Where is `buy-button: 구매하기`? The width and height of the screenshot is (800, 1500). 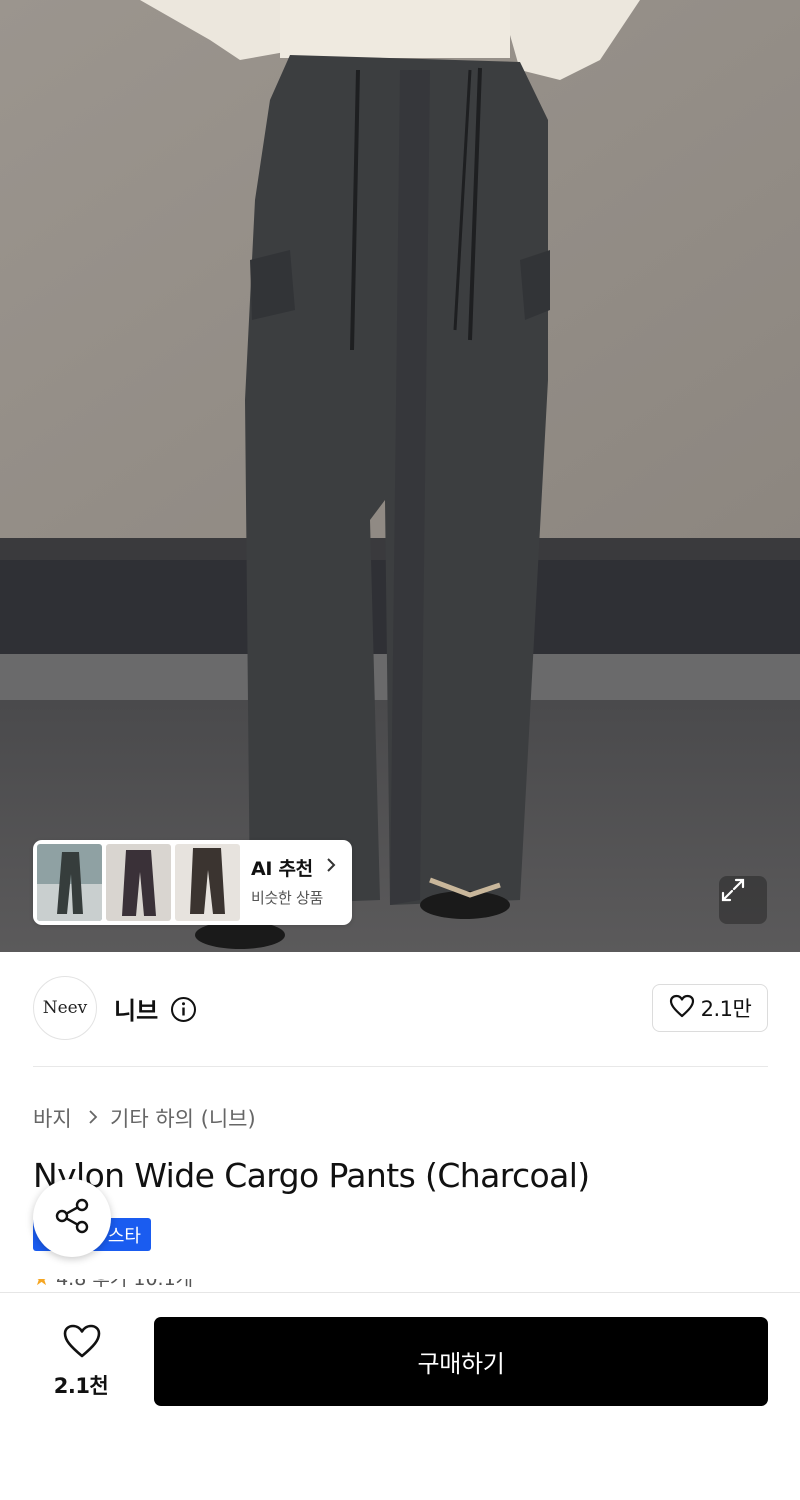
buy-button: 구매하기 is located at coordinates (461, 1361).